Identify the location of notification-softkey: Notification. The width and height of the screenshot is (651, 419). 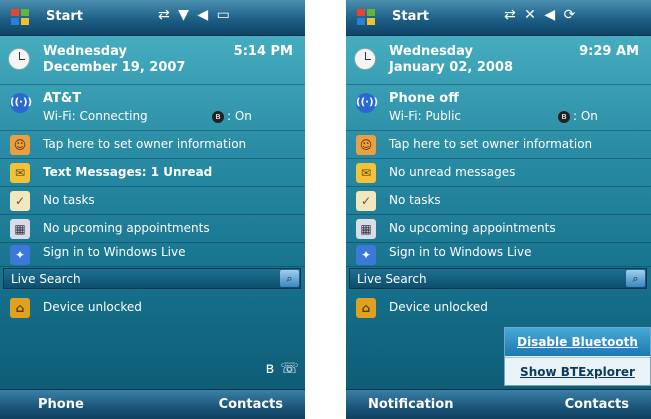
(410, 404).